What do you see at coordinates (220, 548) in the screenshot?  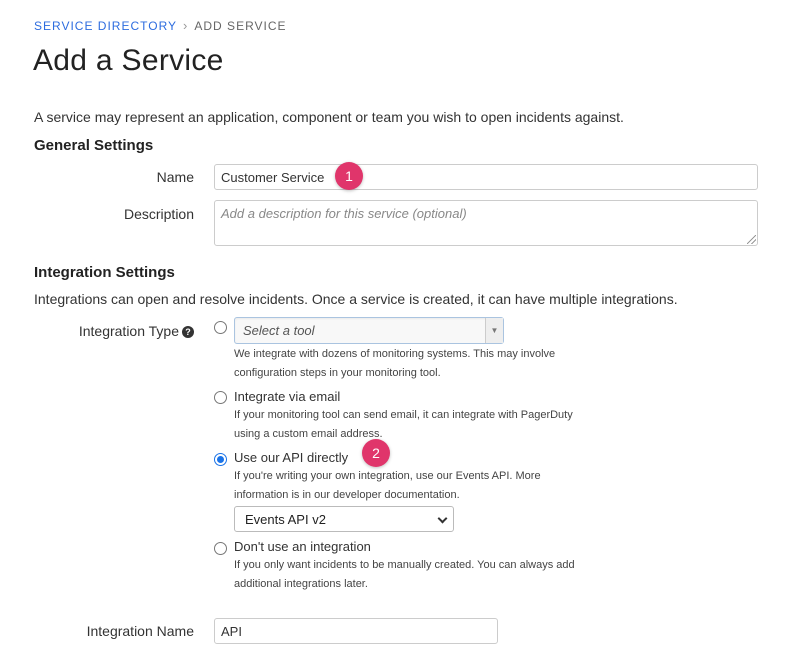 I see `radio-no-integration` at bounding box center [220, 548].